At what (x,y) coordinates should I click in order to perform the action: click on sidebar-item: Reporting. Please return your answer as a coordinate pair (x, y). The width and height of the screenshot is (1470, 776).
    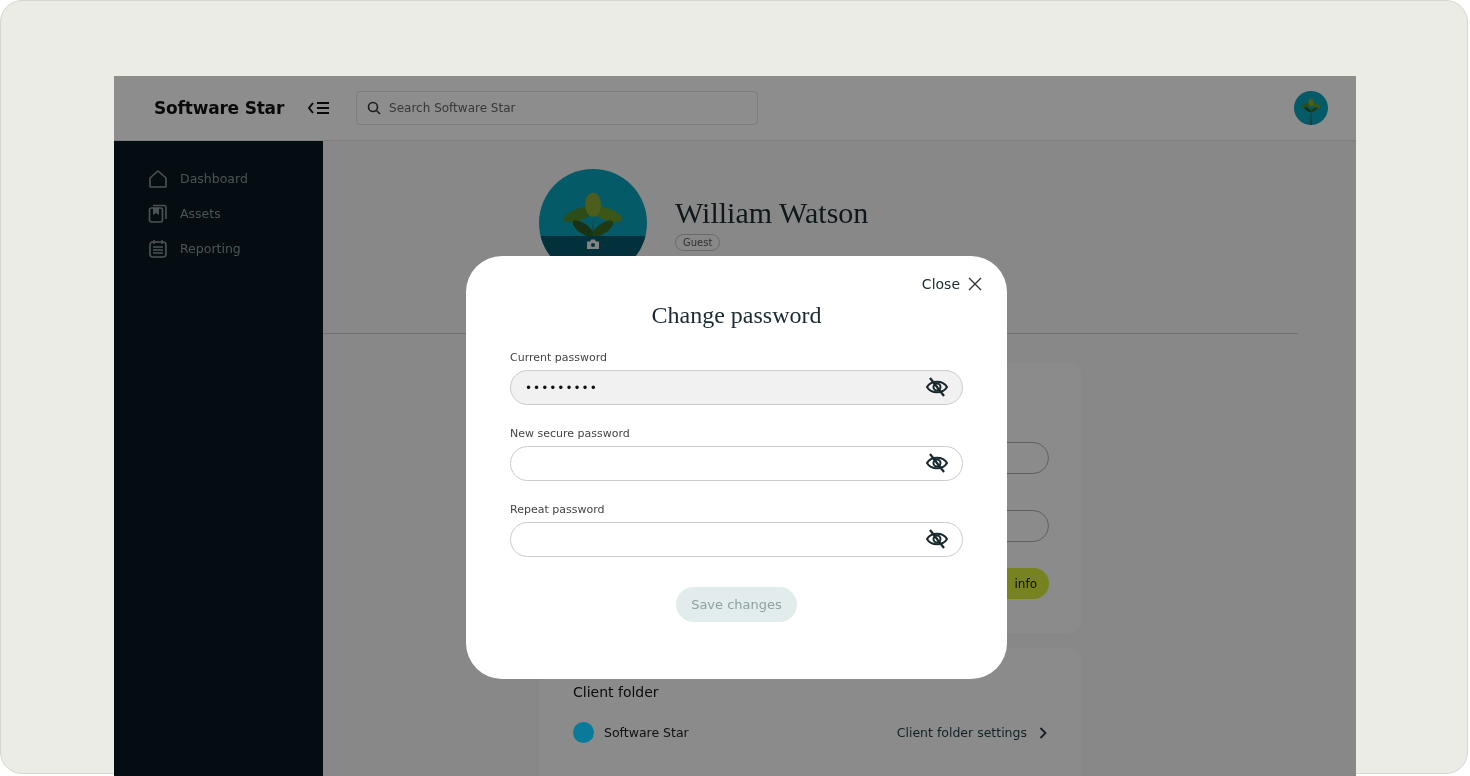
    Looking at the image, I should click on (235, 248).